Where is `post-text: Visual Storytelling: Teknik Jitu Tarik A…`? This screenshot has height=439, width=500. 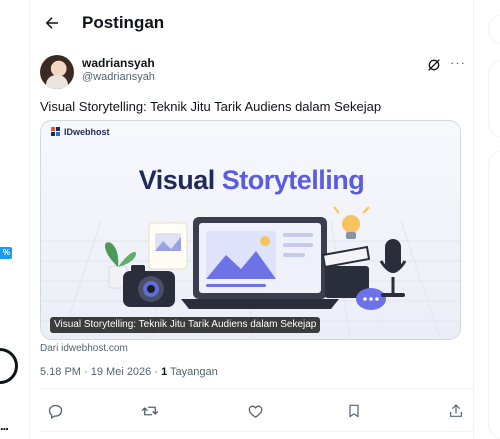 post-text: Visual Storytelling: Teknik Jitu Tarik A… is located at coordinates (211, 106).